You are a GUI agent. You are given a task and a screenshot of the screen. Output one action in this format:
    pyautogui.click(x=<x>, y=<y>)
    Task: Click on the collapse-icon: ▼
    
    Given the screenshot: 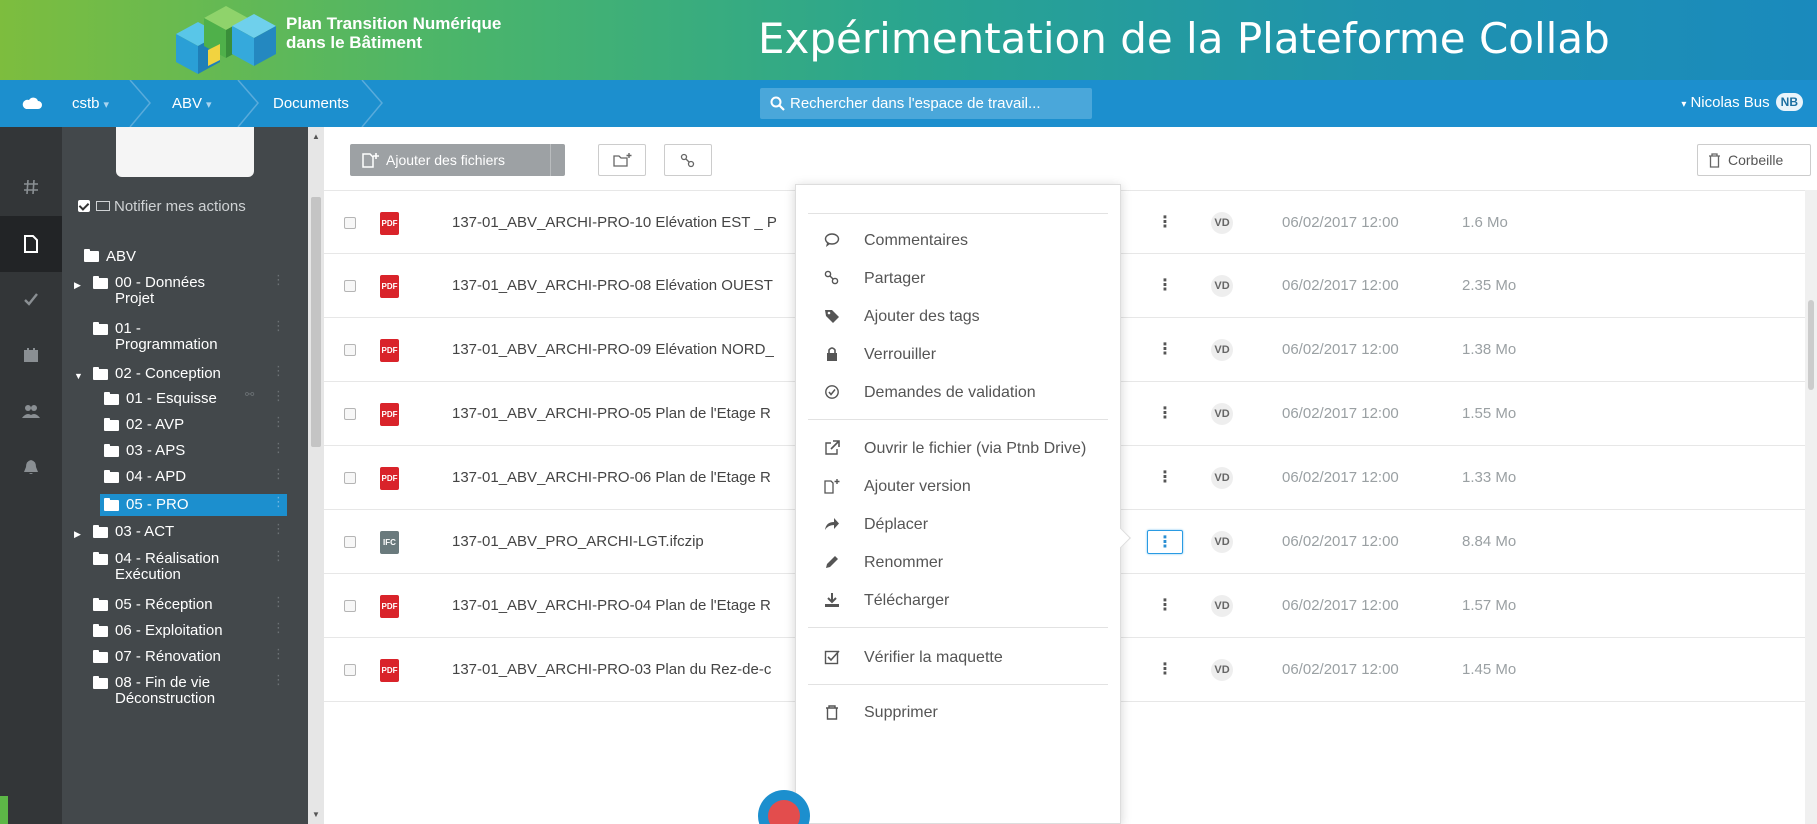 What is the action you would take?
    pyautogui.click(x=79, y=376)
    